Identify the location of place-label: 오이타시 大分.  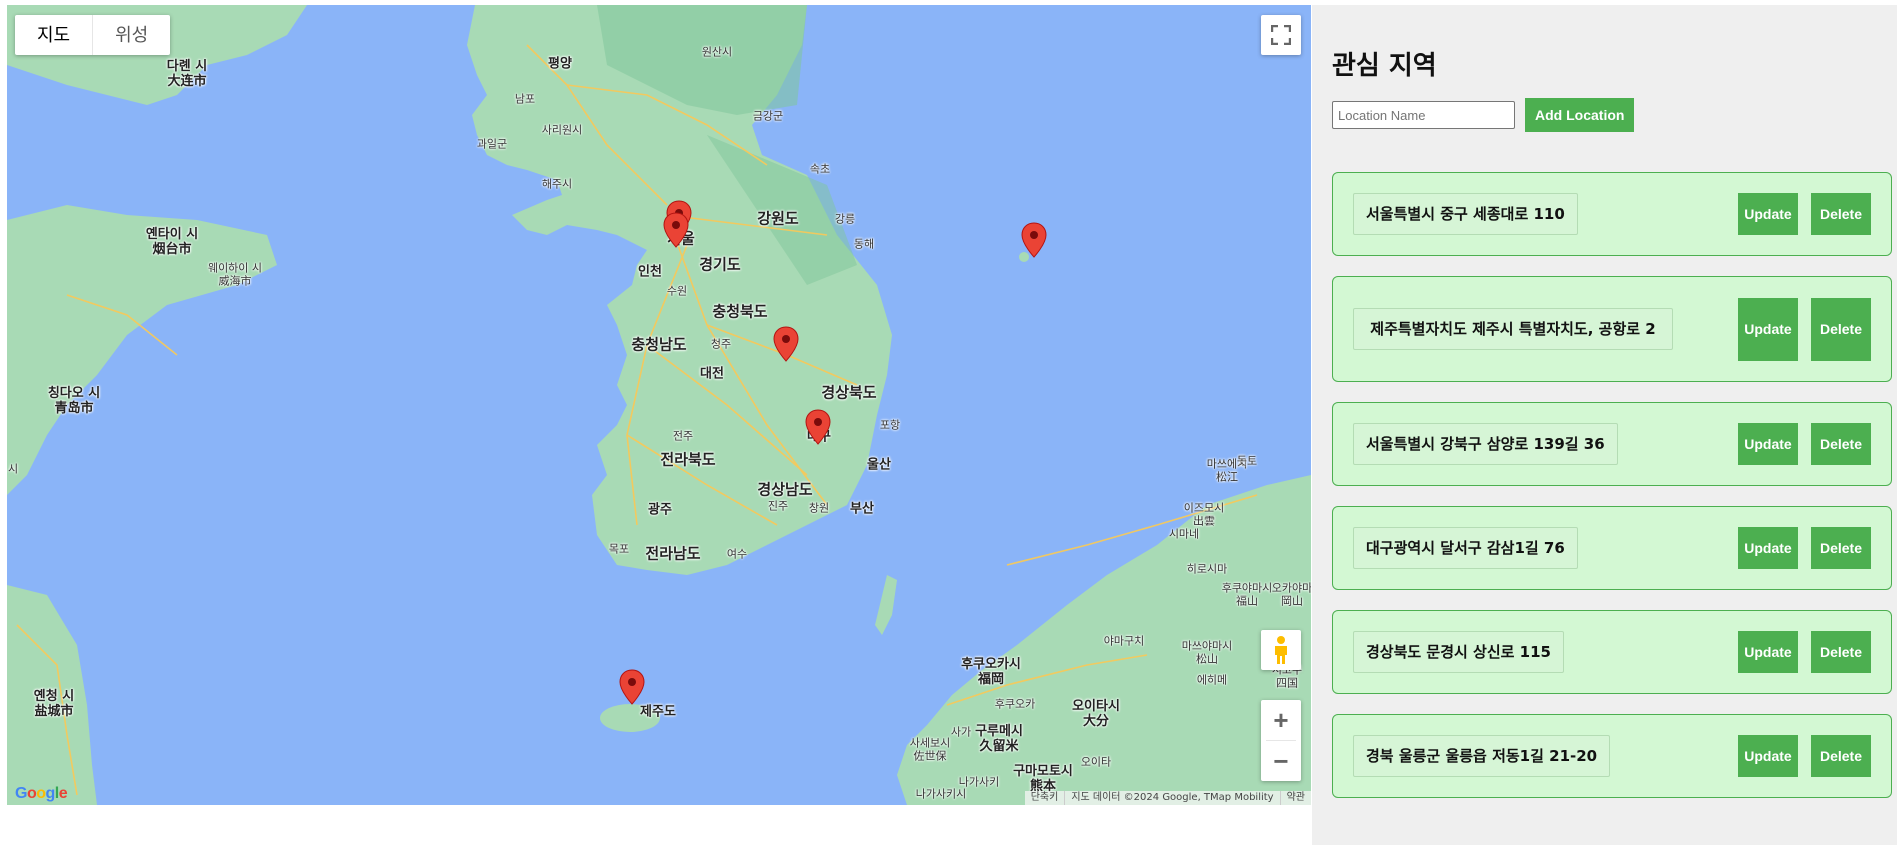
(1096, 714).